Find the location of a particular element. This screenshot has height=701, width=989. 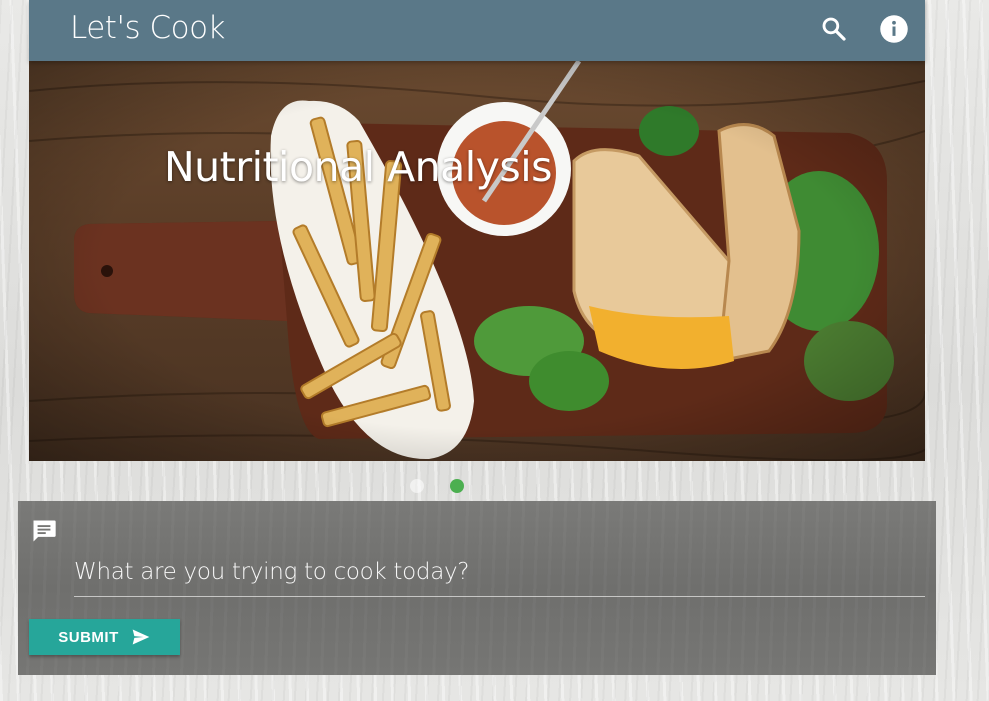

info-icon is located at coordinates (894, 29).